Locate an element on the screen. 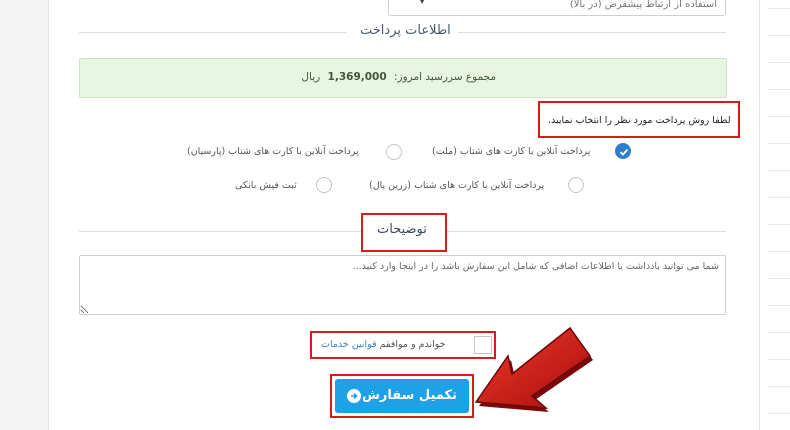  terms-label: خواندم و موافقم قوانین خدمات is located at coordinates (383, 344).